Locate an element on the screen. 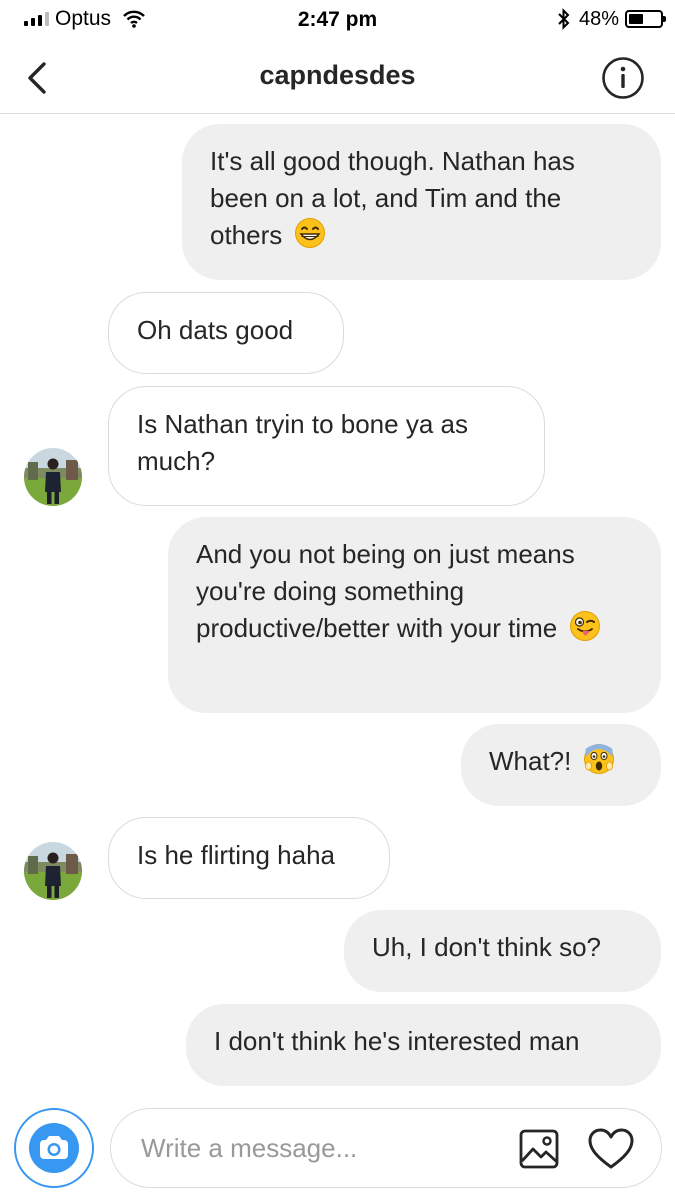 The width and height of the screenshot is (675, 1200). message-bubble-incoming: Oh dats good is located at coordinates (226, 333).